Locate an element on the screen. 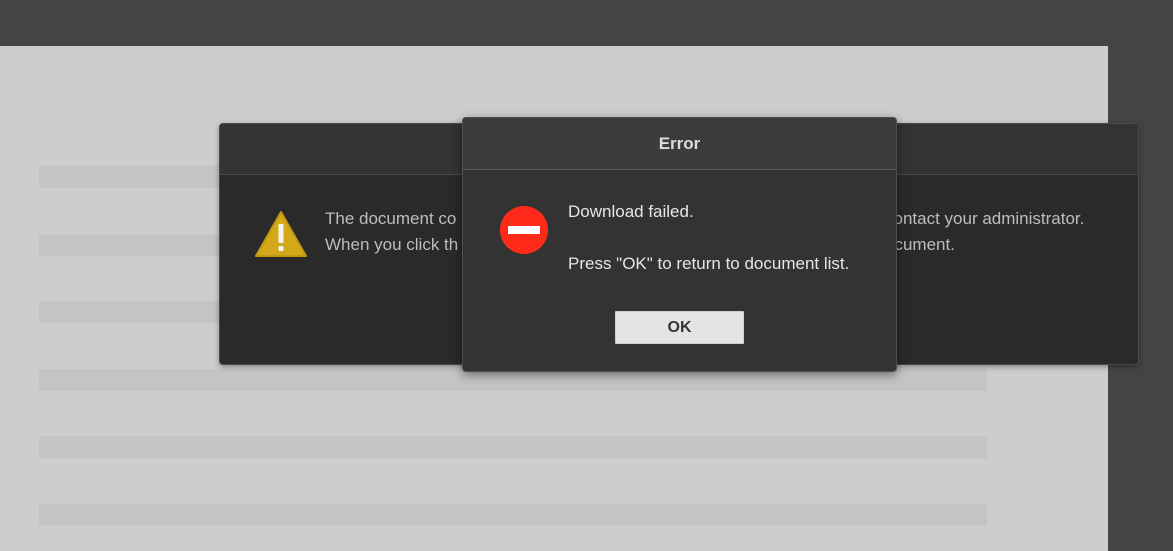 This screenshot has width=1173, height=551. error-message-secondary: Press "OK" to return to document list. is located at coordinates (709, 263).